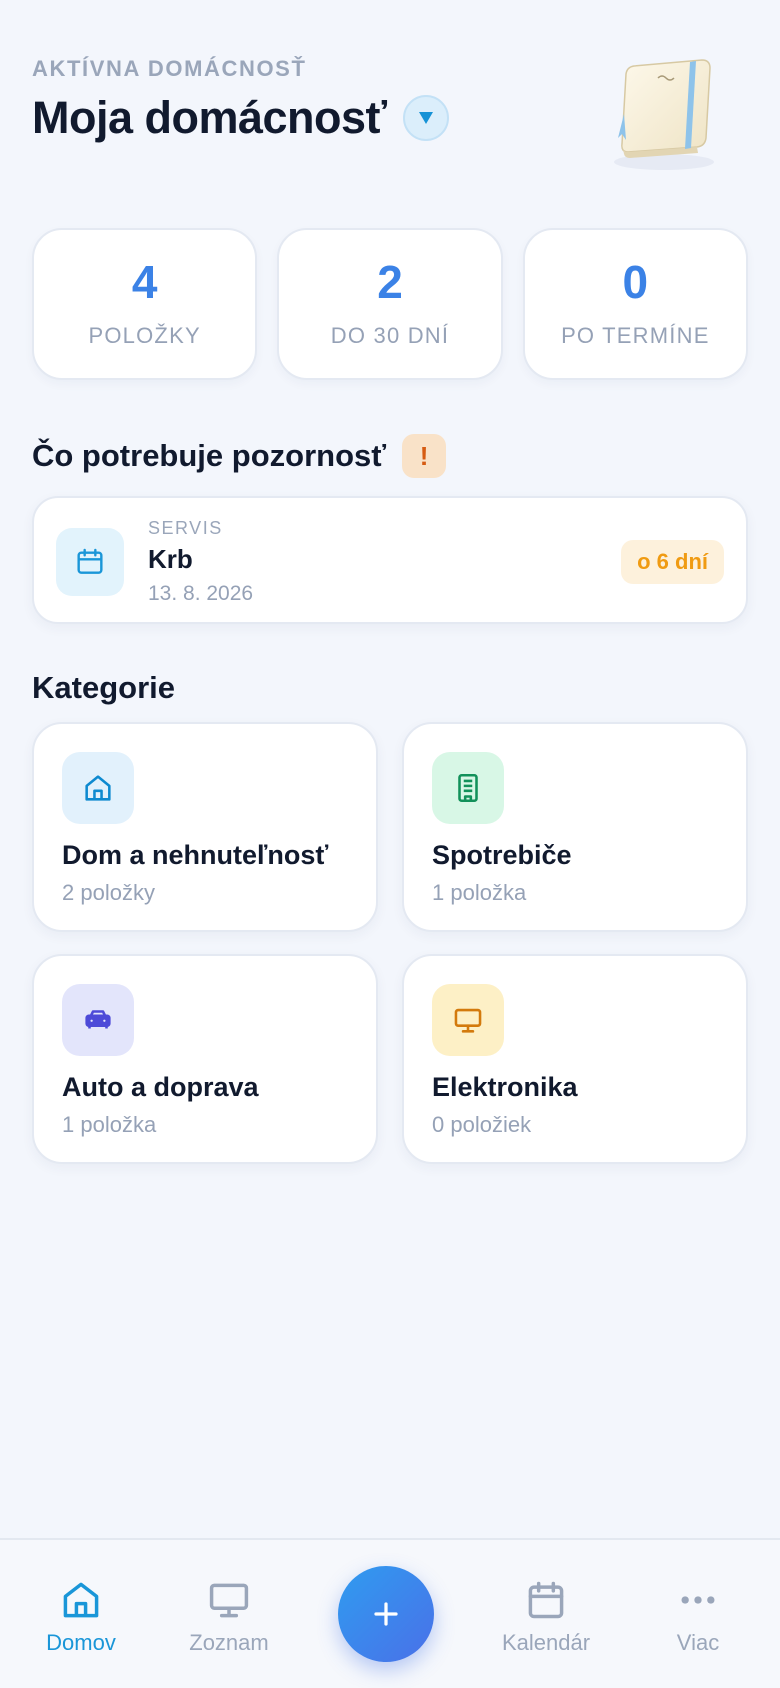  I want to click on tab-label: Domov, so click(81, 1642).